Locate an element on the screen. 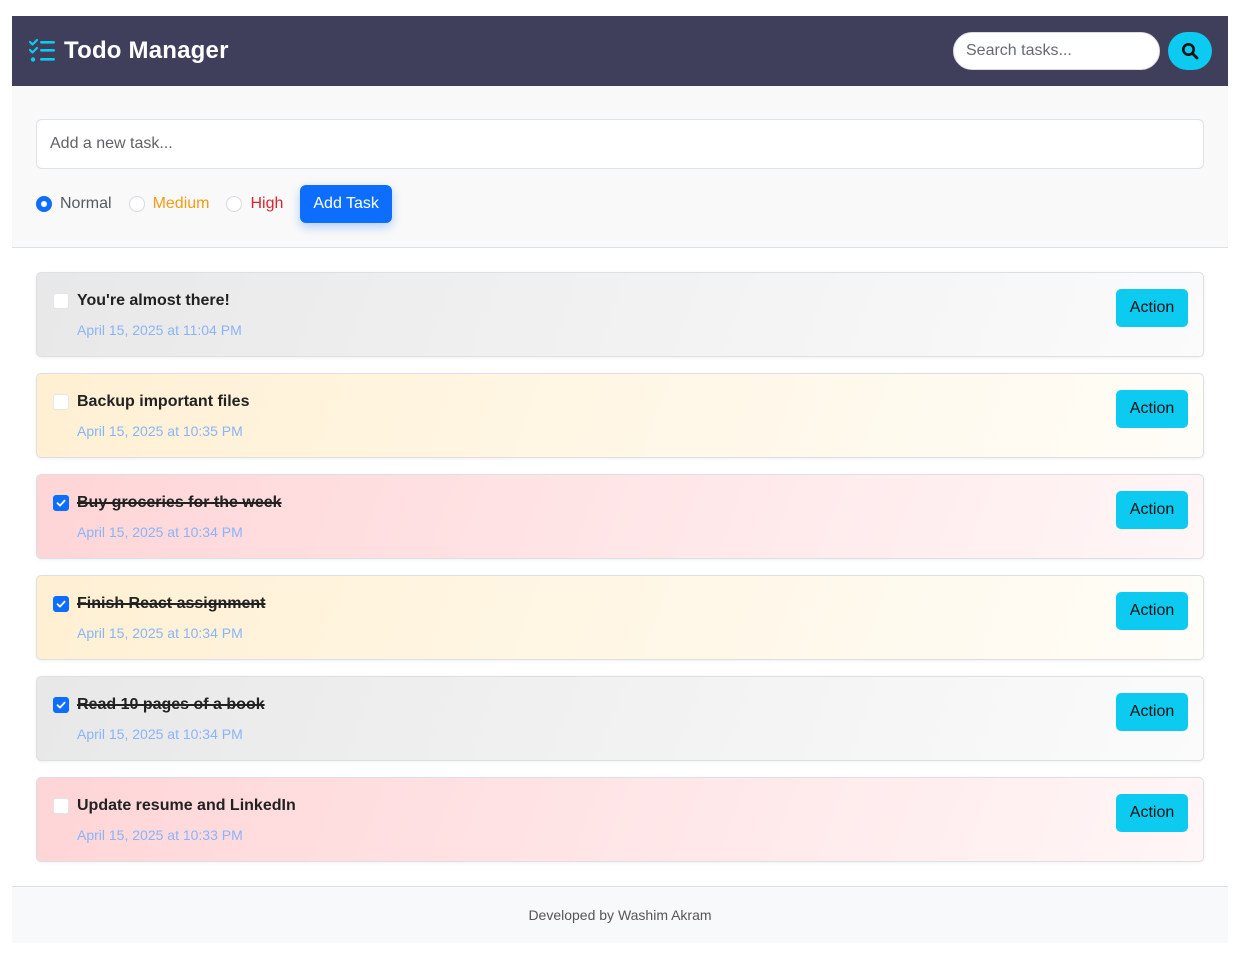  task-title: Finish React assignment is located at coordinates (171, 603).